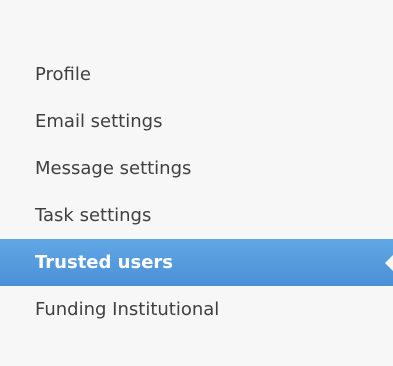 Image resolution: width=393 pixels, height=366 pixels. What do you see at coordinates (99, 121) in the screenshot?
I see `nav-item-label: Email settings` at bounding box center [99, 121].